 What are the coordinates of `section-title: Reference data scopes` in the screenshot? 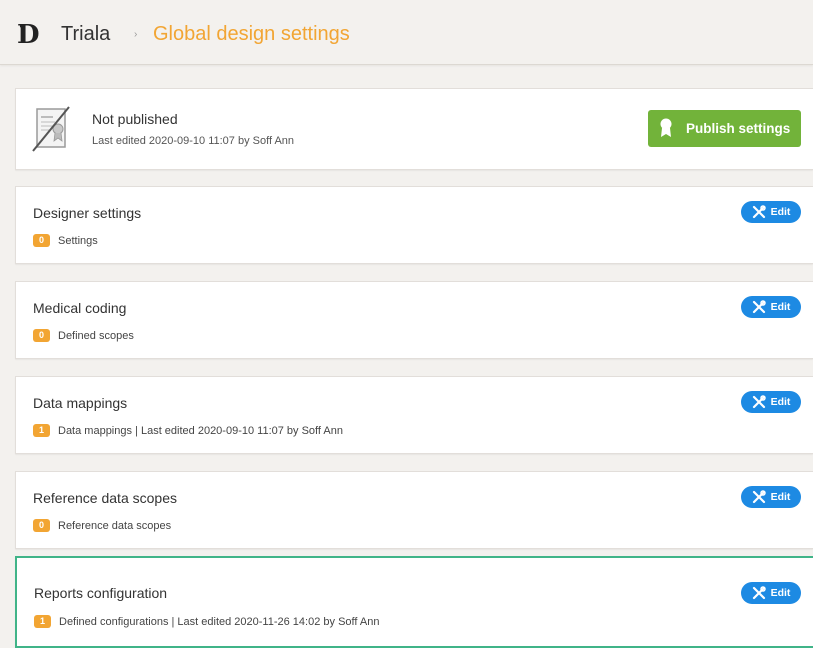 It's located at (105, 498).